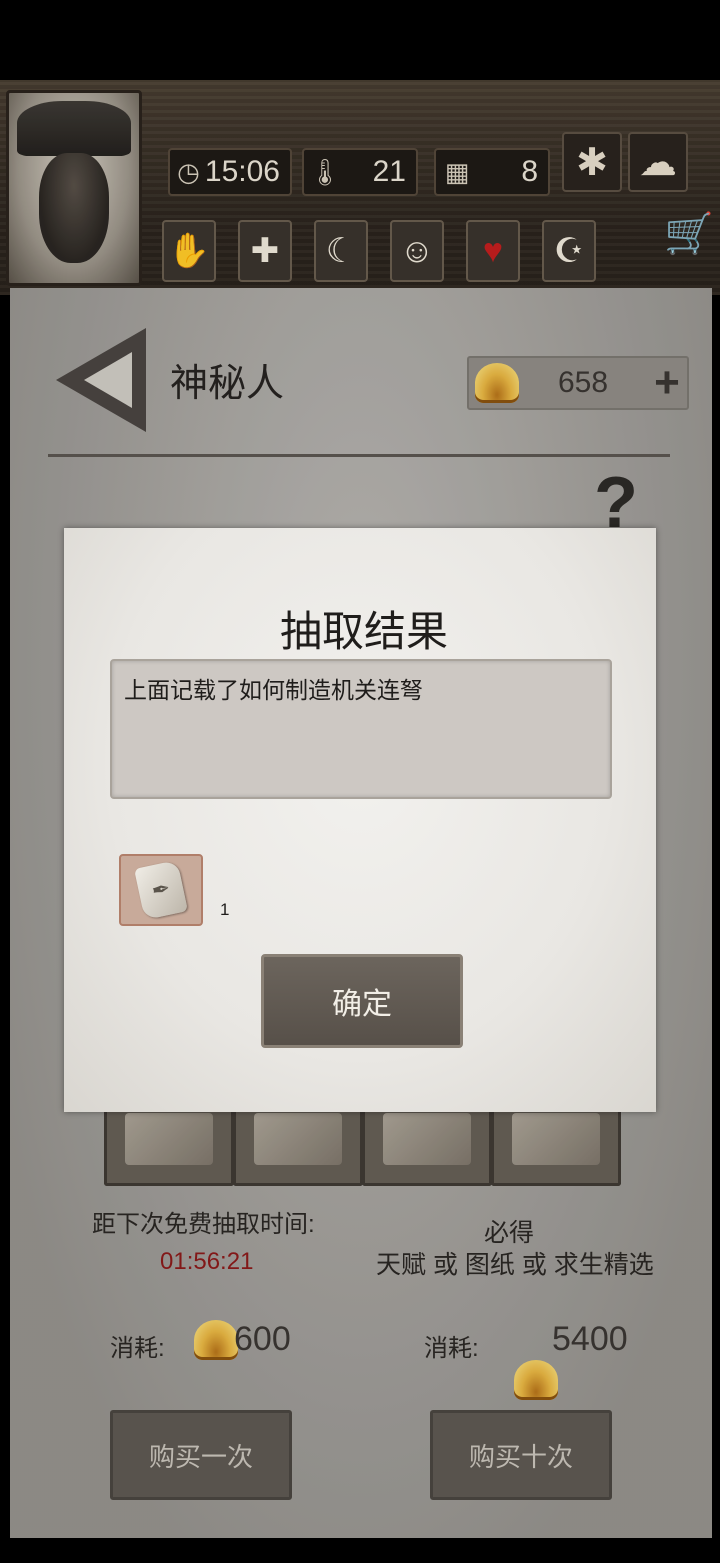  What do you see at coordinates (362, 1001) in the screenshot?
I see `confirm-button: 确定` at bounding box center [362, 1001].